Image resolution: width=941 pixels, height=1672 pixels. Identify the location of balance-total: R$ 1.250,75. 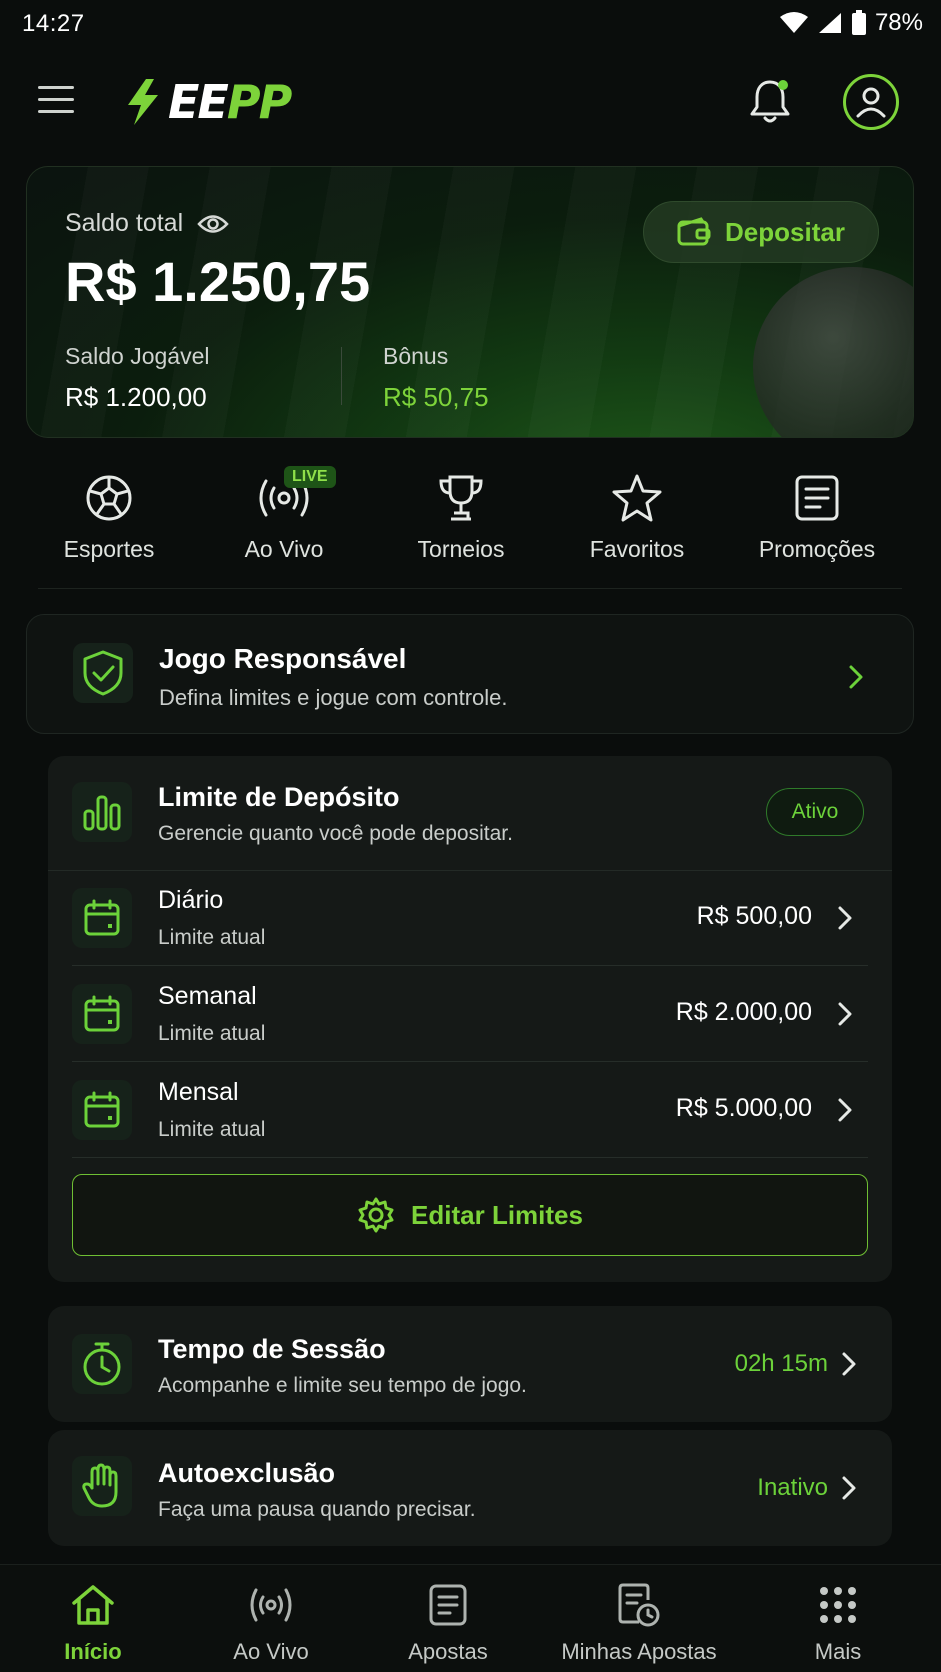
(218, 281).